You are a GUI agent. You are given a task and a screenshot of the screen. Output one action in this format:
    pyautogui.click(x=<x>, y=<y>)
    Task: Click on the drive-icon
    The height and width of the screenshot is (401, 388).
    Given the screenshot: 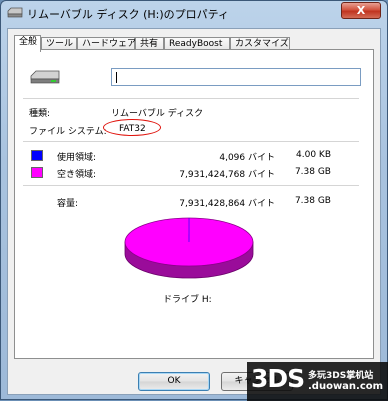 What is the action you would take?
    pyautogui.click(x=15, y=12)
    